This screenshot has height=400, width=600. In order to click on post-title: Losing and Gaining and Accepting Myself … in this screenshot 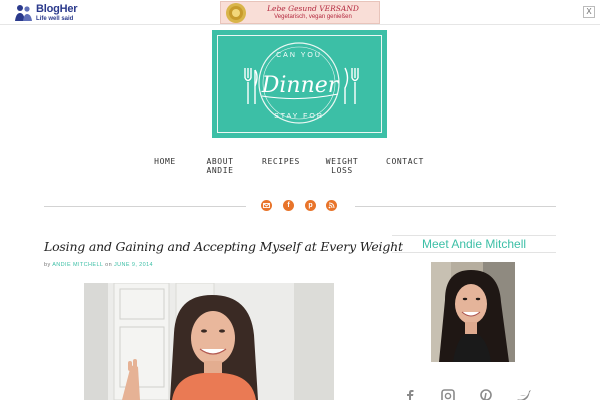, I will do `click(223, 246)`.